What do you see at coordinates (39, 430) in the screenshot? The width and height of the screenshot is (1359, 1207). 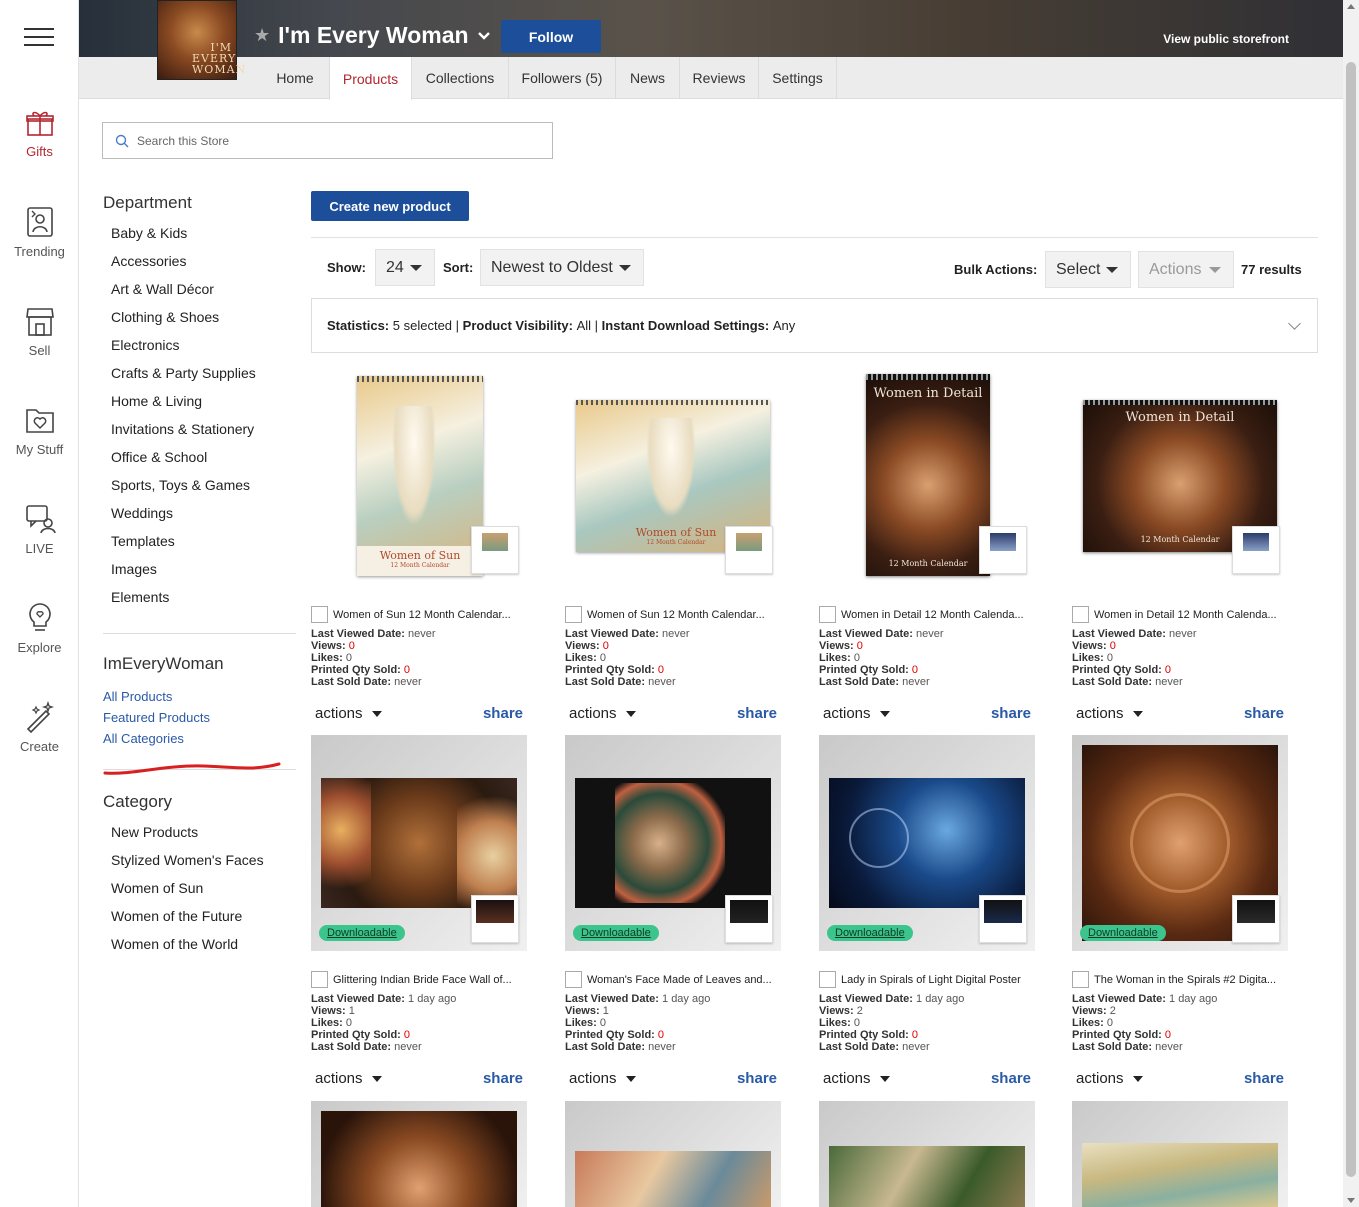 I see `rail-item-my-stuff: My Stuff` at bounding box center [39, 430].